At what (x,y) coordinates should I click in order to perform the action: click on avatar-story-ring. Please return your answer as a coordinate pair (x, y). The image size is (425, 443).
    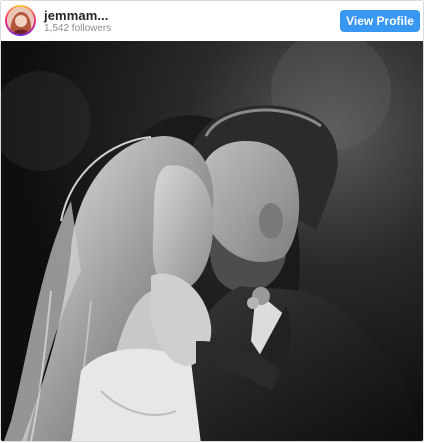
    Looking at the image, I should click on (20, 20).